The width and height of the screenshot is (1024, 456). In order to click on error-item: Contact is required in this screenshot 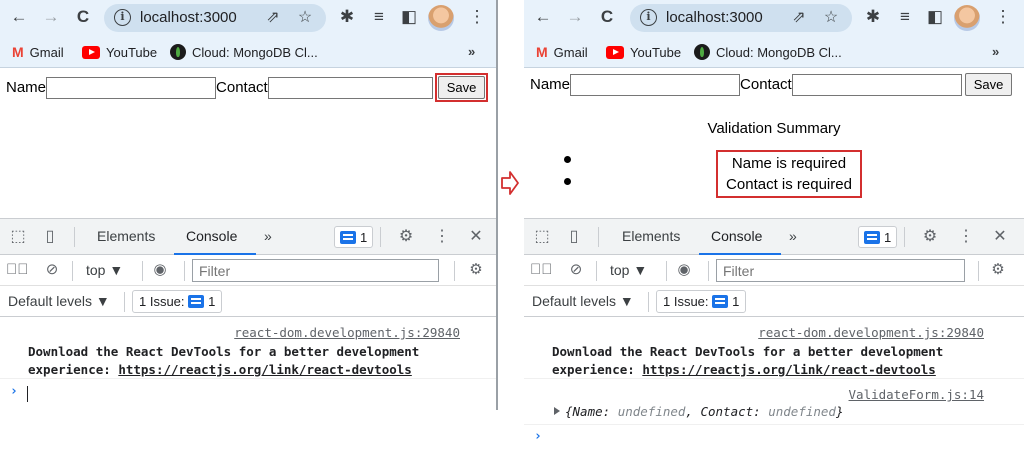, I will do `click(789, 184)`.